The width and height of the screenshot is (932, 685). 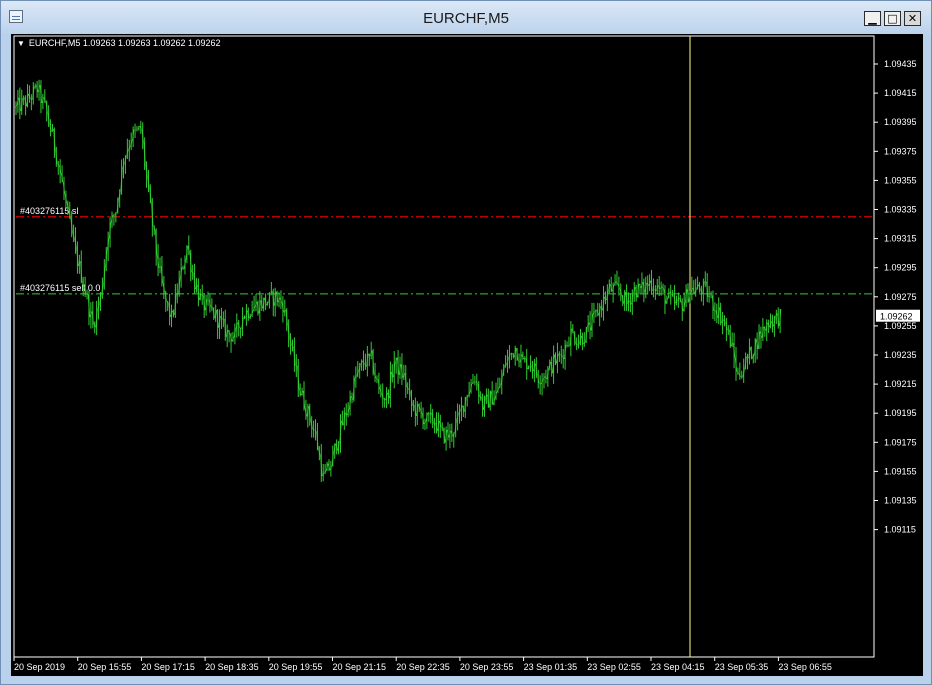 What do you see at coordinates (900, 93) in the screenshot?
I see `y-tick-label: 1.09415` at bounding box center [900, 93].